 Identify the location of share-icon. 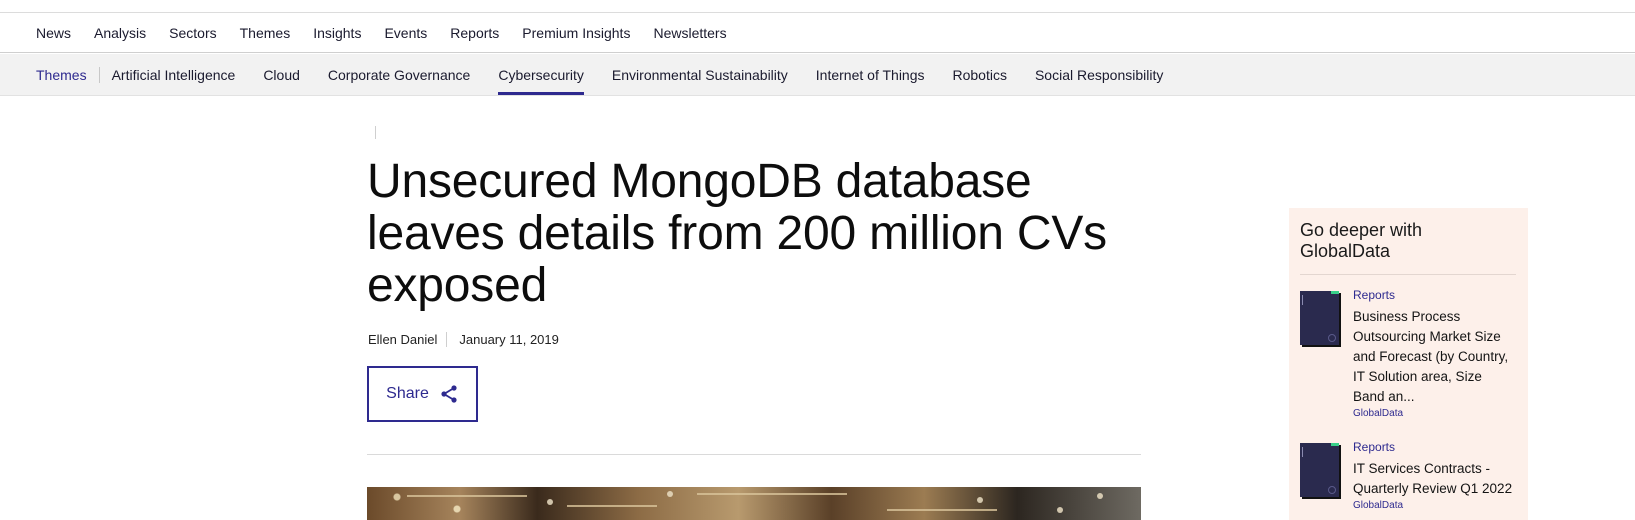
(449, 394).